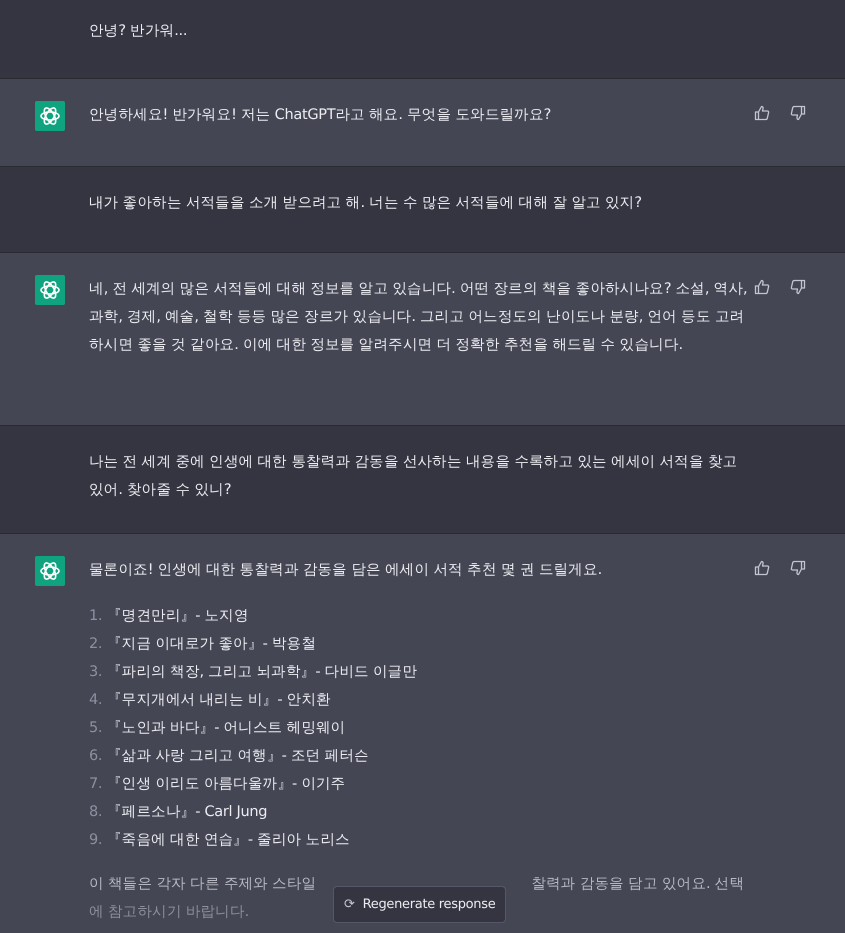 The height and width of the screenshot is (933, 845). Describe the element at coordinates (169, 912) in the screenshot. I see `message-text: 에 참고하시기 바랍니다.` at that location.